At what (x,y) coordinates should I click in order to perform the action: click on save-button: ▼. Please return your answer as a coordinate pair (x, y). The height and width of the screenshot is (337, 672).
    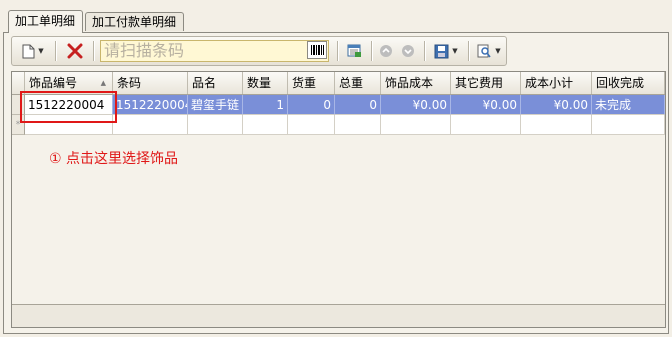
    Looking at the image, I should click on (446, 51).